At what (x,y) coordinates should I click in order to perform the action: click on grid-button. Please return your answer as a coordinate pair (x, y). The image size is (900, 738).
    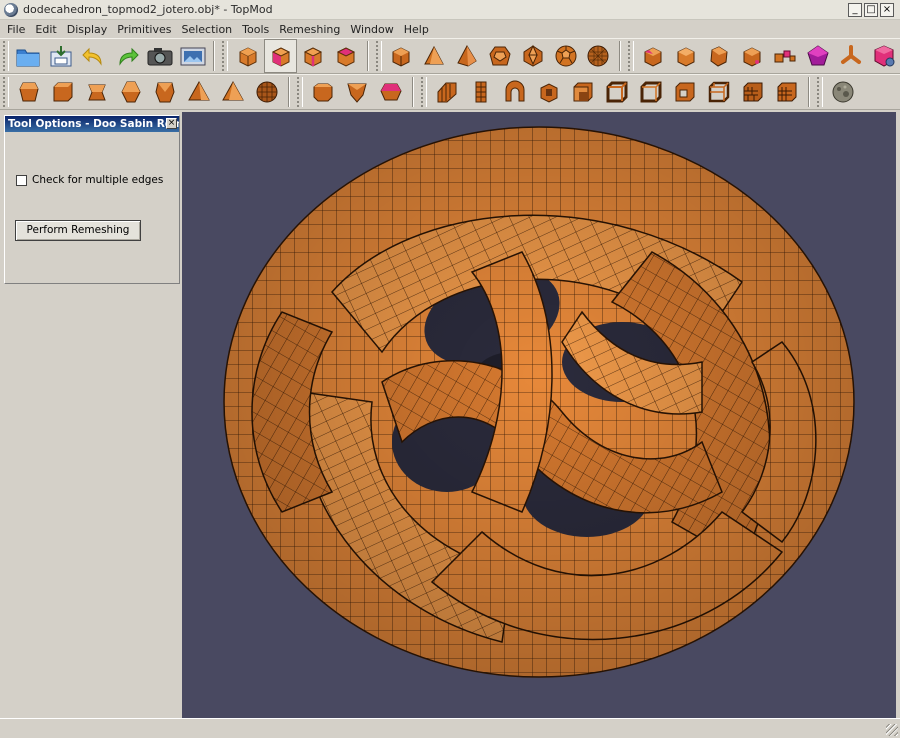
    Looking at the image, I should click on (787, 92).